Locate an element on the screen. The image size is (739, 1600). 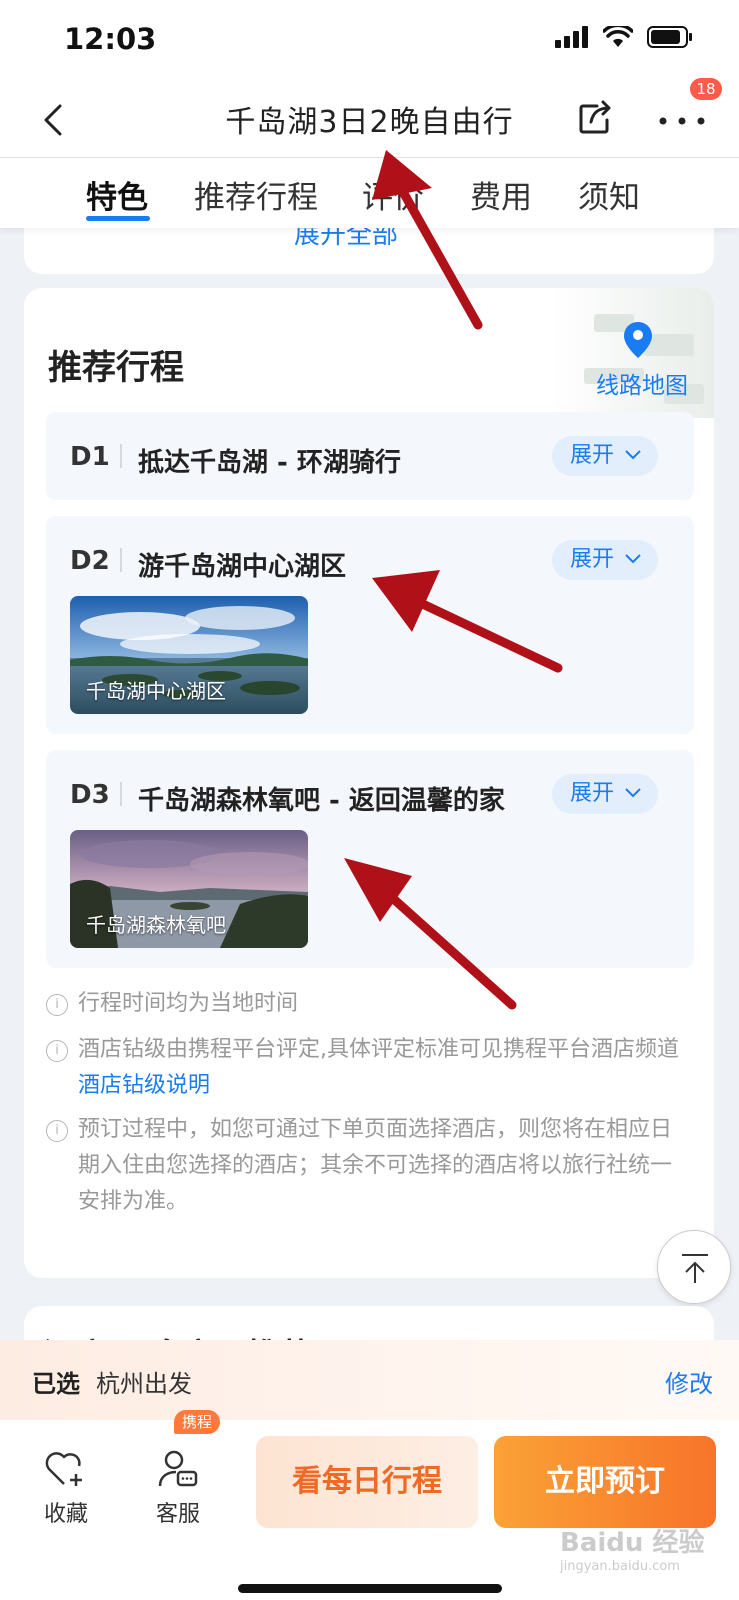
section-tabs: 特色 推荐行程 评价 费用 须知 is located at coordinates (369, 193).